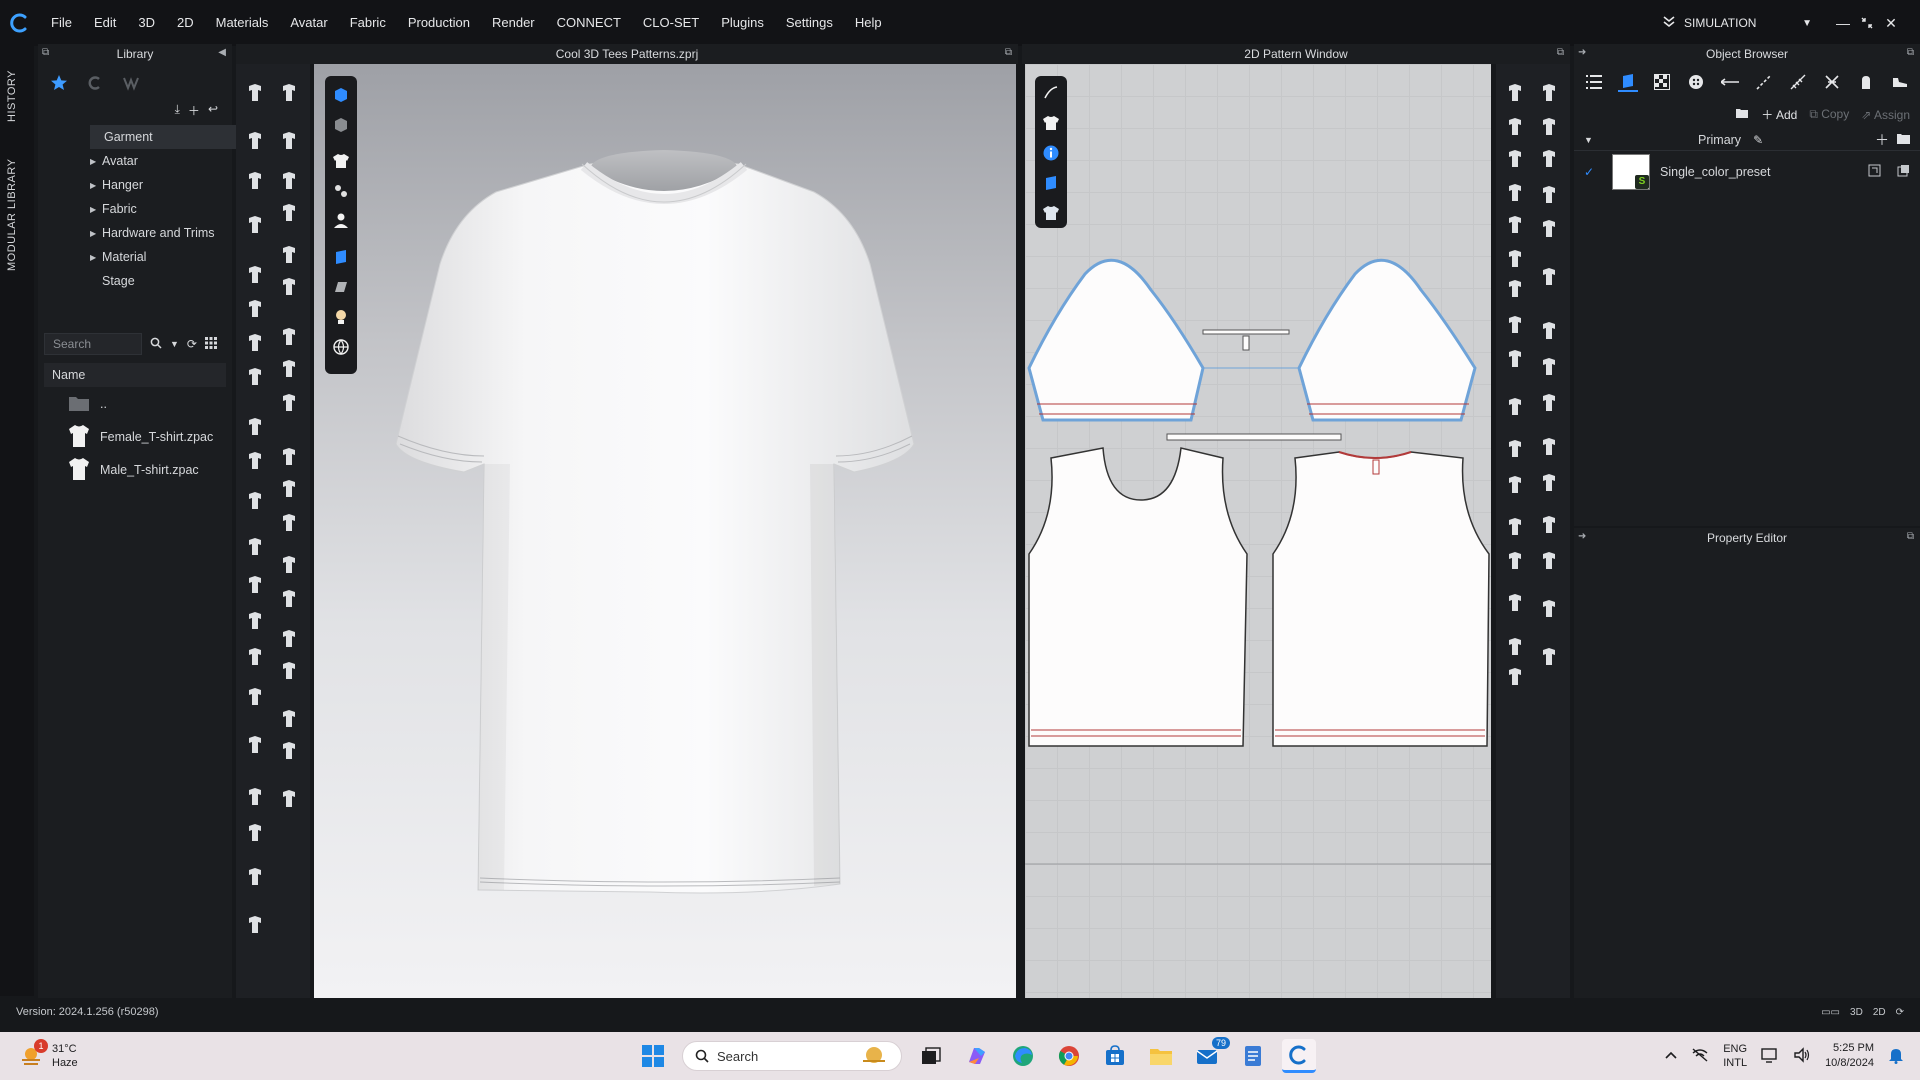 Image resolution: width=1920 pixels, height=1080 pixels. What do you see at coordinates (1662, 82) in the screenshot?
I see `graphic-tab-icon` at bounding box center [1662, 82].